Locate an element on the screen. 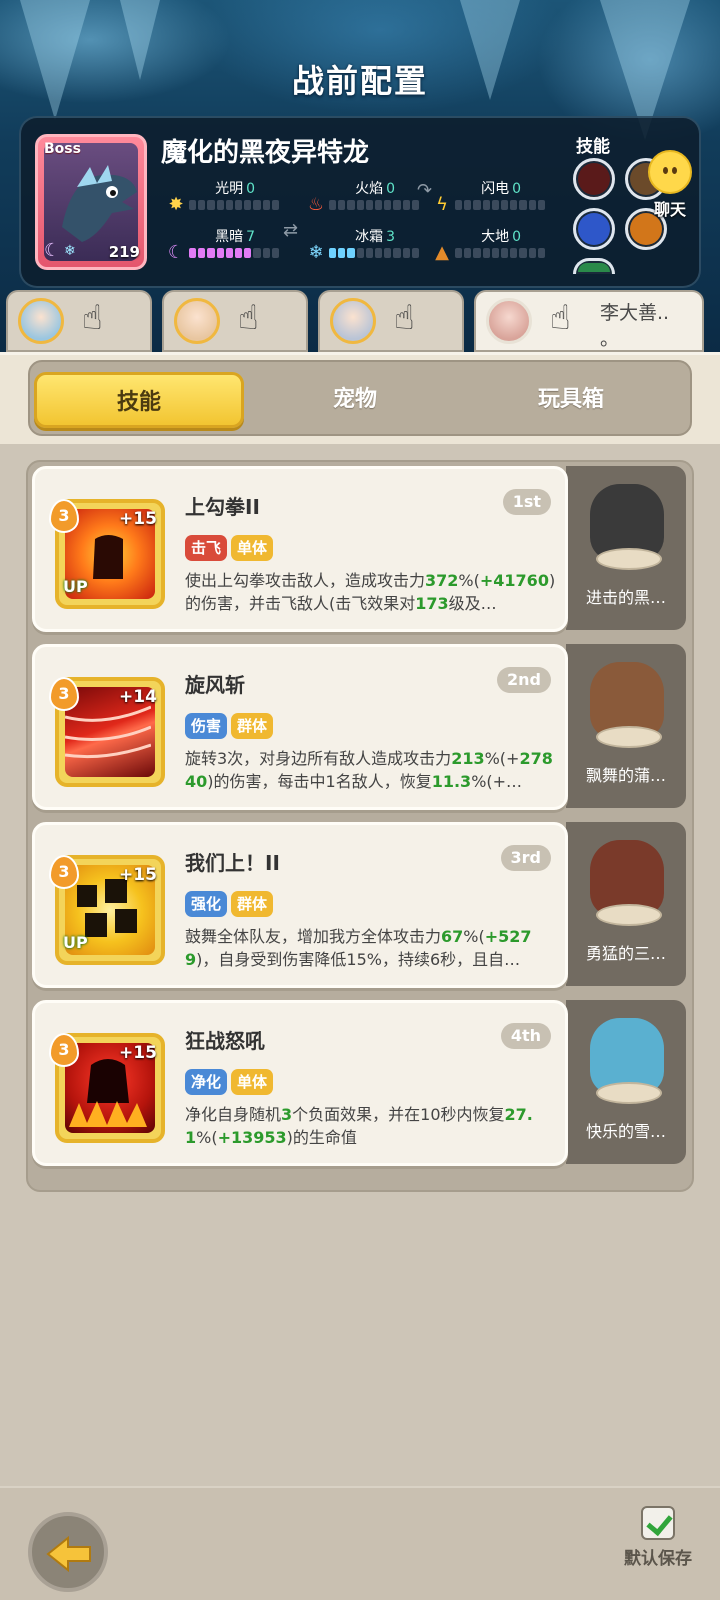  dark-bar is located at coordinates (234, 253).